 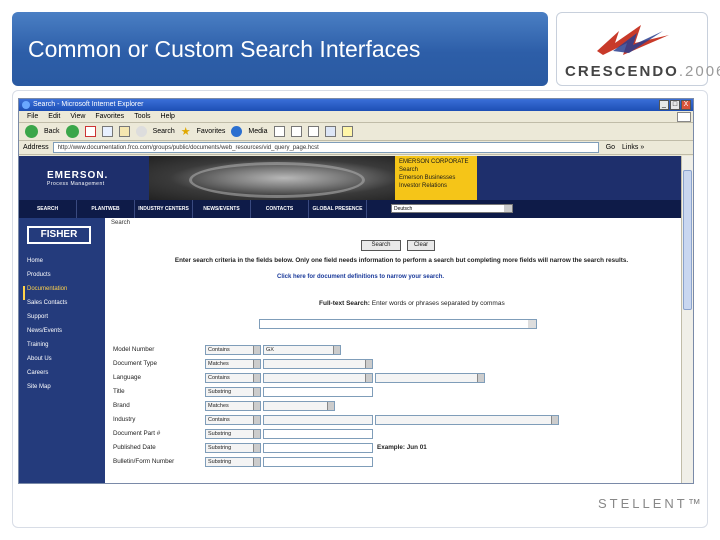 I want to click on scrollbar-thumb, so click(x=687, y=240).